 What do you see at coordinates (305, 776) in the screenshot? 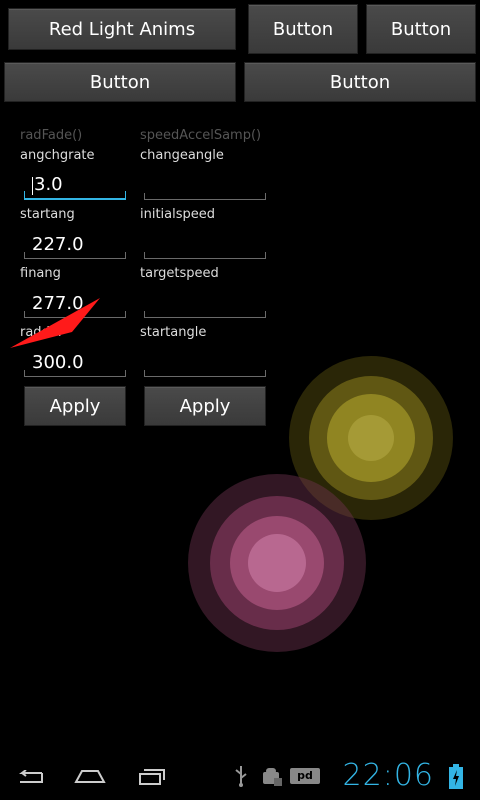
I see `pd-icon: pd` at bounding box center [305, 776].